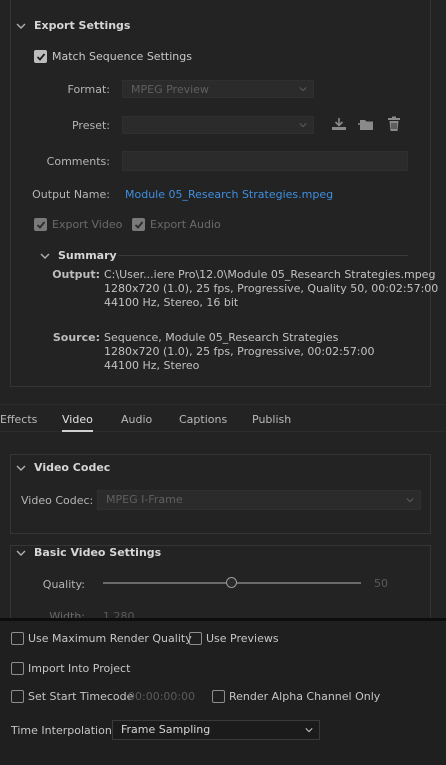 This screenshot has width=446, height=765. What do you see at coordinates (90, 125) in the screenshot?
I see `preset-label: Preset:` at bounding box center [90, 125].